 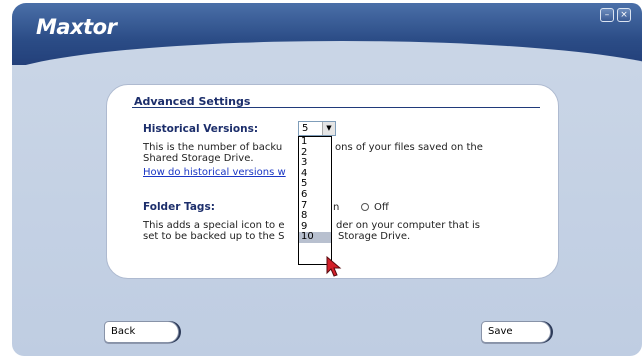 I want to click on save-button: Save, so click(x=516, y=332).